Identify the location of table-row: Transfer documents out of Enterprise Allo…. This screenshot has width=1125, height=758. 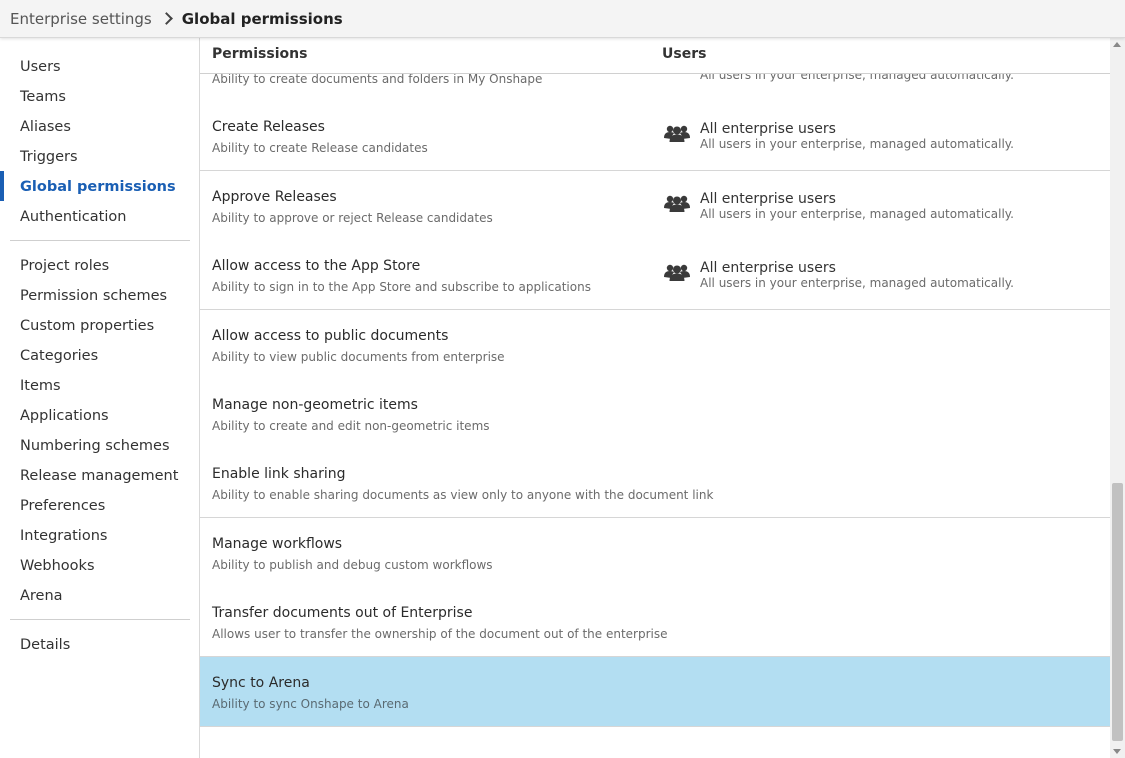
(655, 622).